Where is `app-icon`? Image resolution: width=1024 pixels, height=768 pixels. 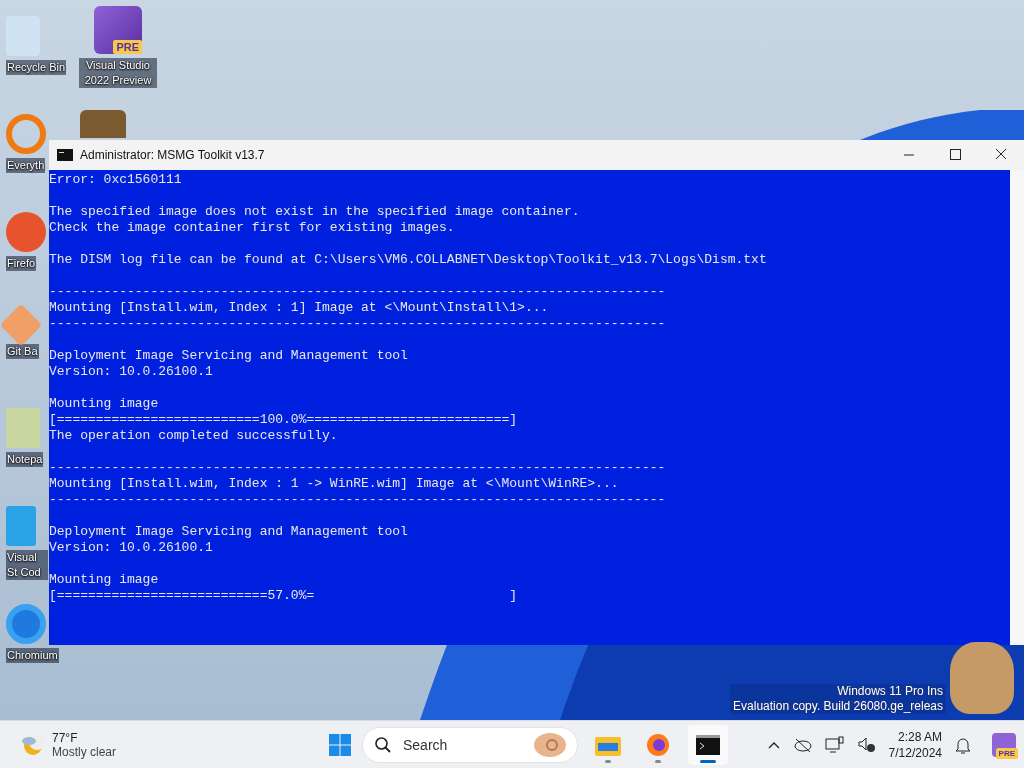
app-icon is located at coordinates (26, 134).